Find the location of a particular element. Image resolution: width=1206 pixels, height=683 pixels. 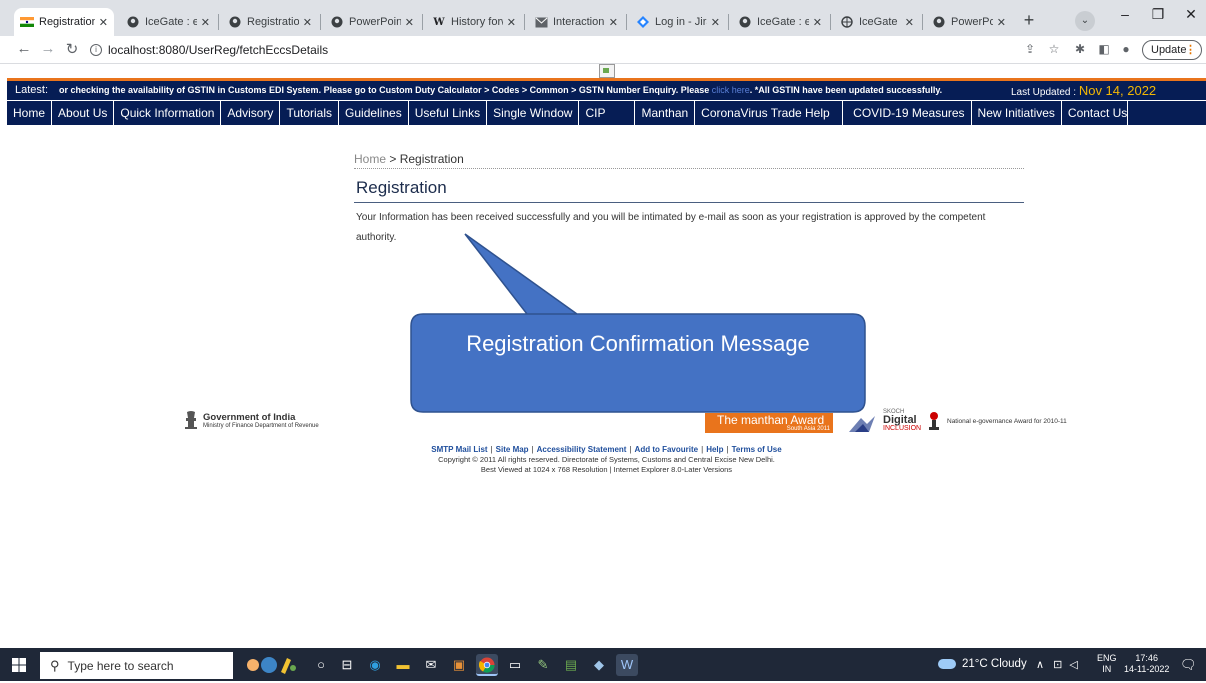

tab-powerpoint-2: PowerPoint F ✕ is located at coordinates (969, 22).